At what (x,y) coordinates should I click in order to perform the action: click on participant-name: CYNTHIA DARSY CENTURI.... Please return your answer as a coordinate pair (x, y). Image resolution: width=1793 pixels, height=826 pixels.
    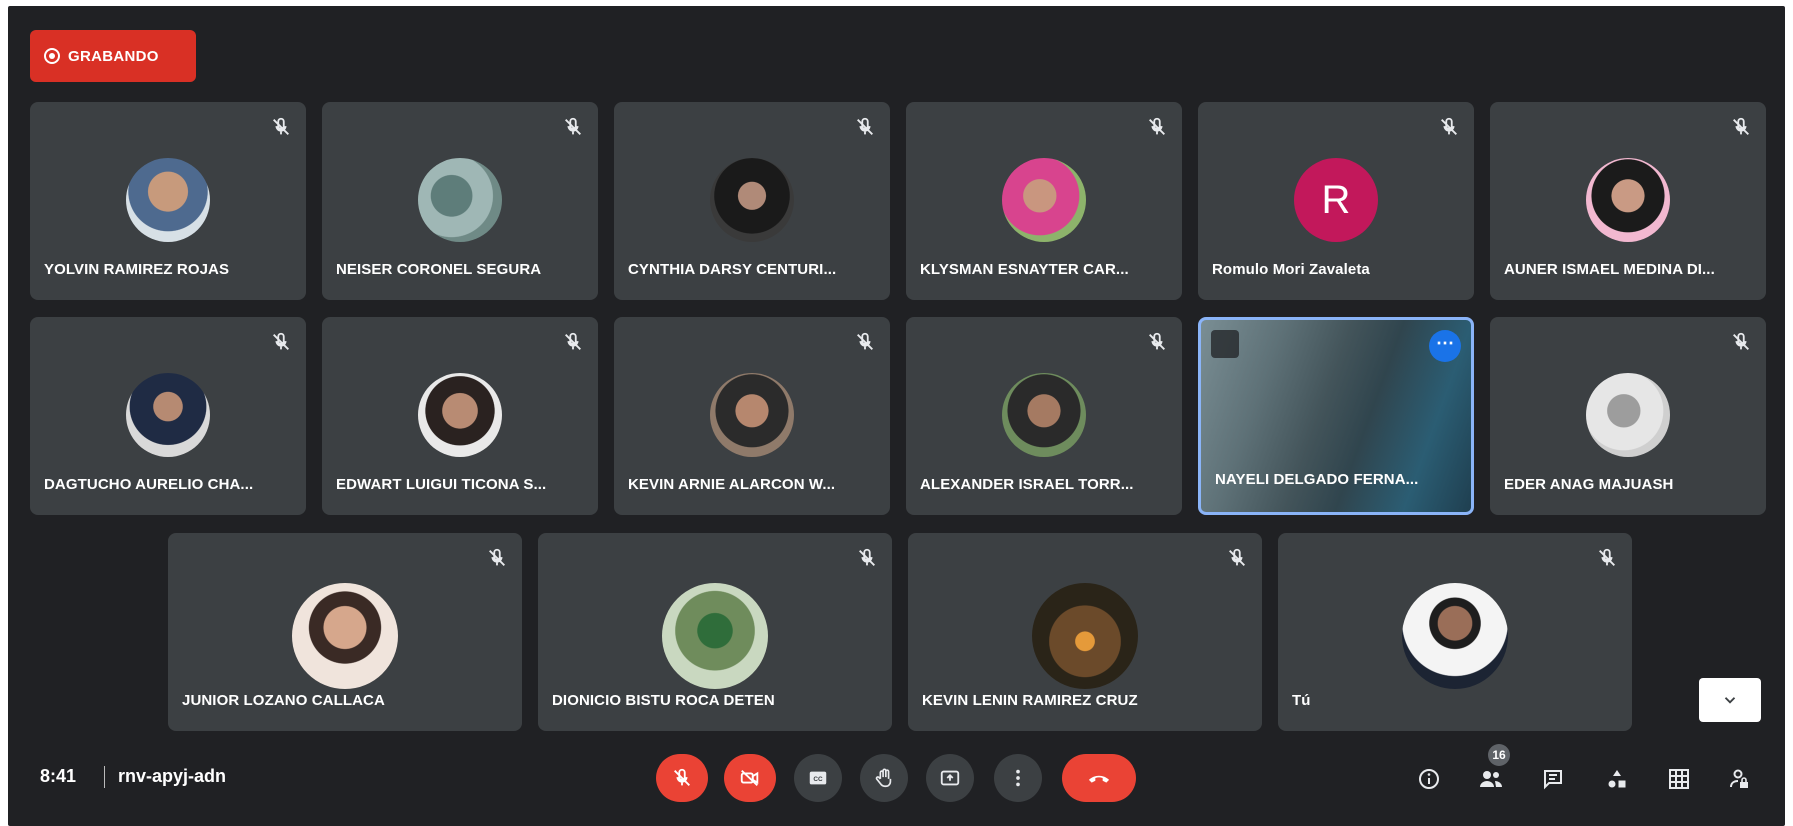
    Looking at the image, I should click on (732, 269).